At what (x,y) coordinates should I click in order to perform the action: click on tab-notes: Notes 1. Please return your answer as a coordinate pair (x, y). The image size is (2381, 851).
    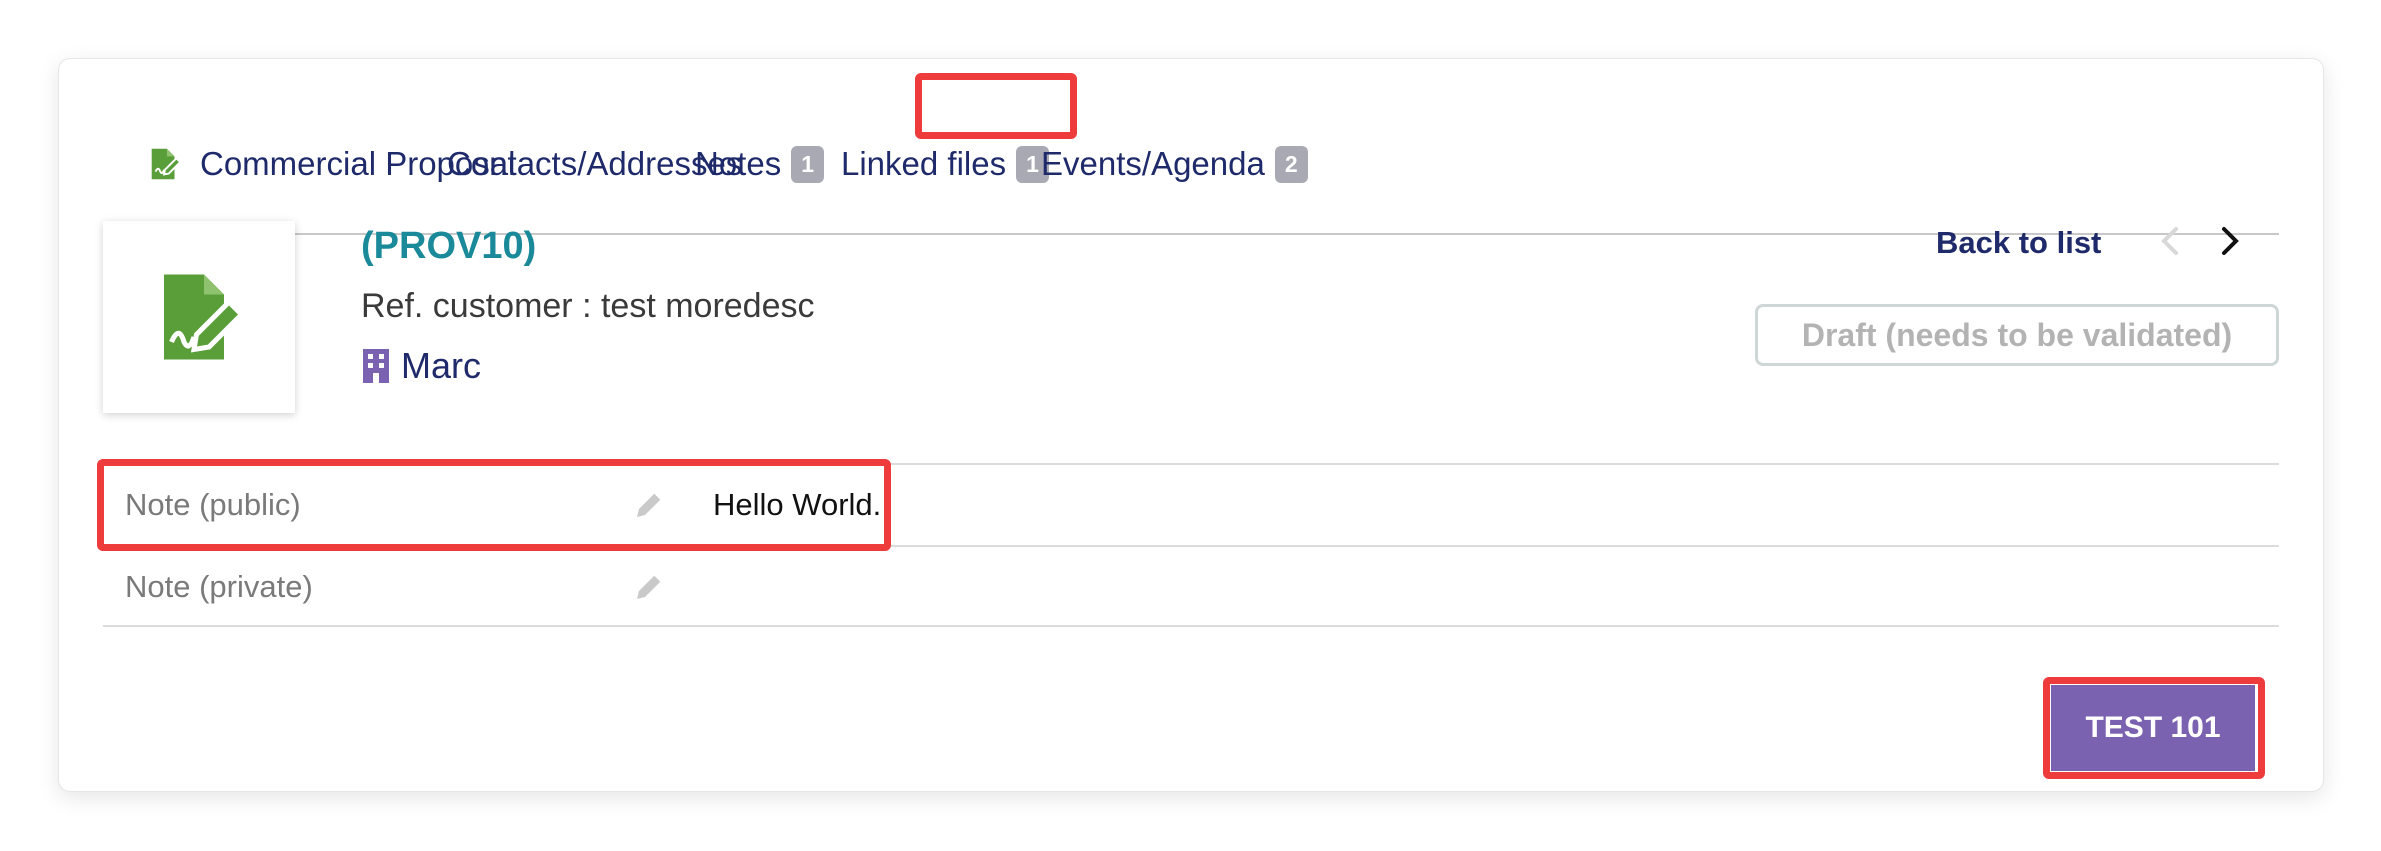
    Looking at the image, I should click on (760, 164).